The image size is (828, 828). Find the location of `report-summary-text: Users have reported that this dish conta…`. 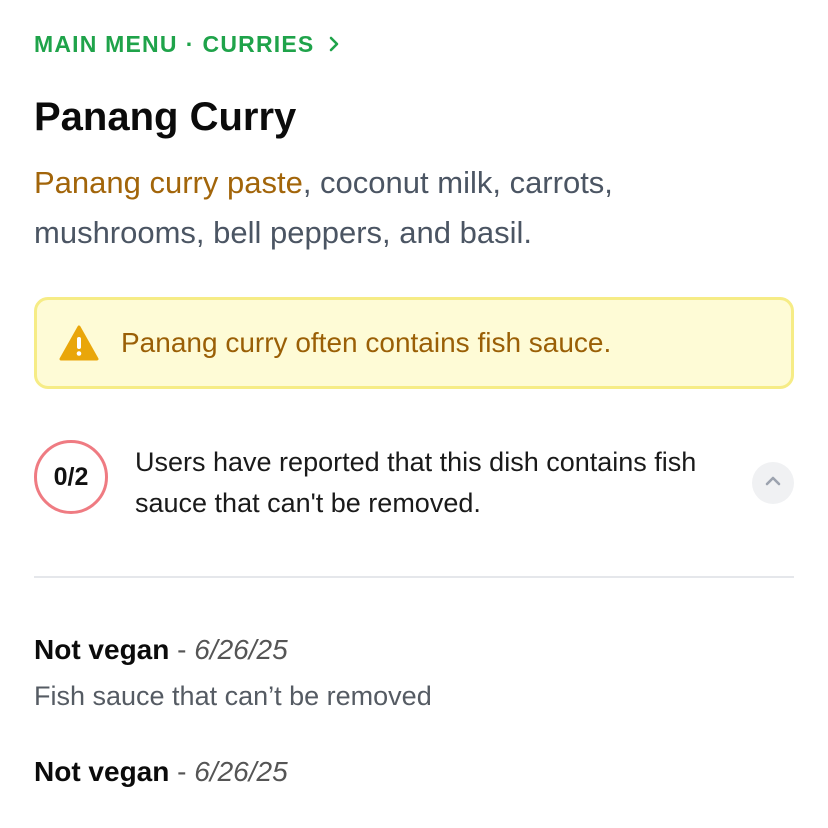

report-summary-text: Users have reported that this dish conta… is located at coordinates (416, 482).